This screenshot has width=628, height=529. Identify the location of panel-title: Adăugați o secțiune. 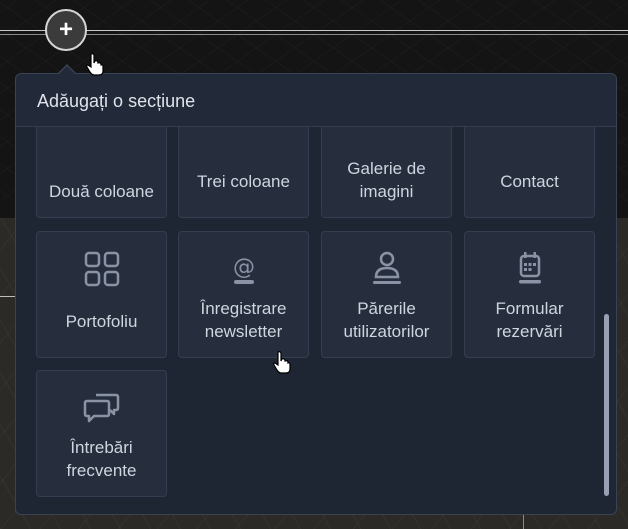
(116, 101).